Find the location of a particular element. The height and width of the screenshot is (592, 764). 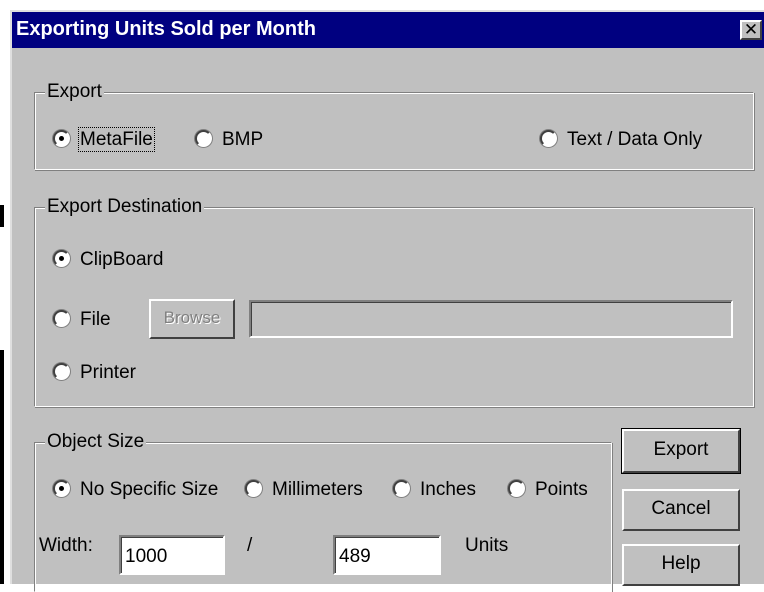

cancel-button-label: Cancel is located at coordinates (681, 508).